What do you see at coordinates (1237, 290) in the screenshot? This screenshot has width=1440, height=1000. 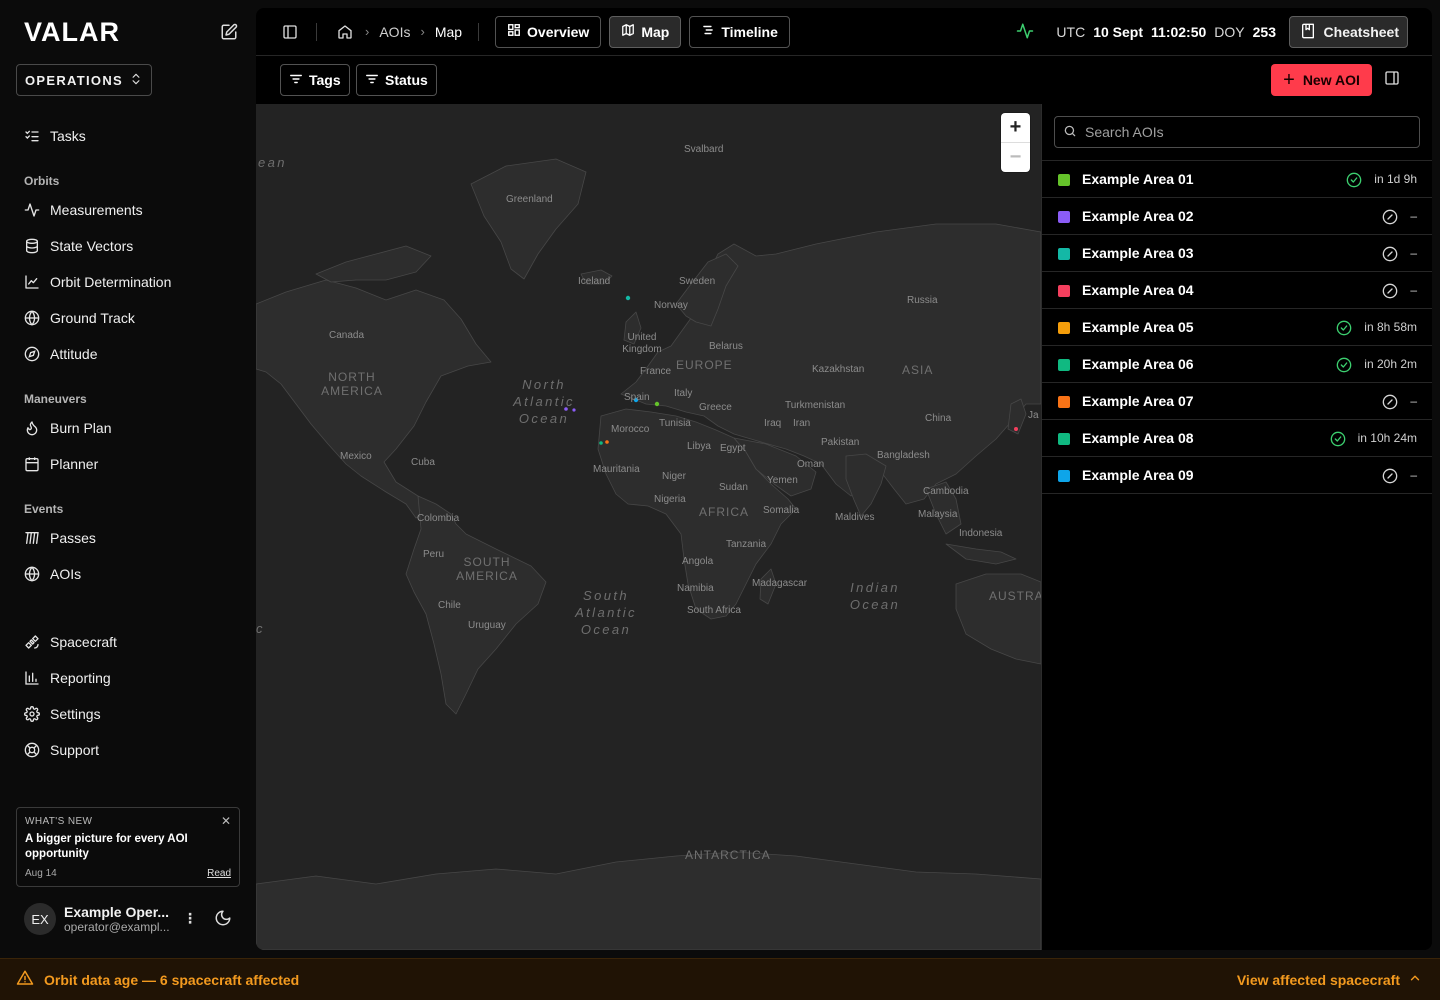 I see `aoi-list-item: Example Area 04 –` at bounding box center [1237, 290].